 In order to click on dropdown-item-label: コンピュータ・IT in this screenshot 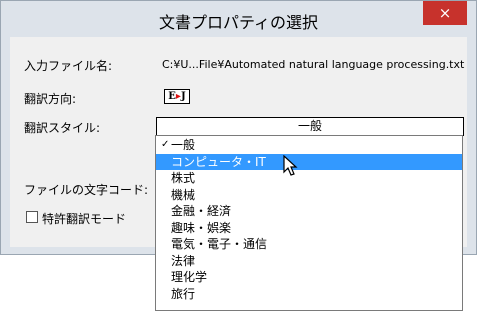, I will do `click(218, 161)`.